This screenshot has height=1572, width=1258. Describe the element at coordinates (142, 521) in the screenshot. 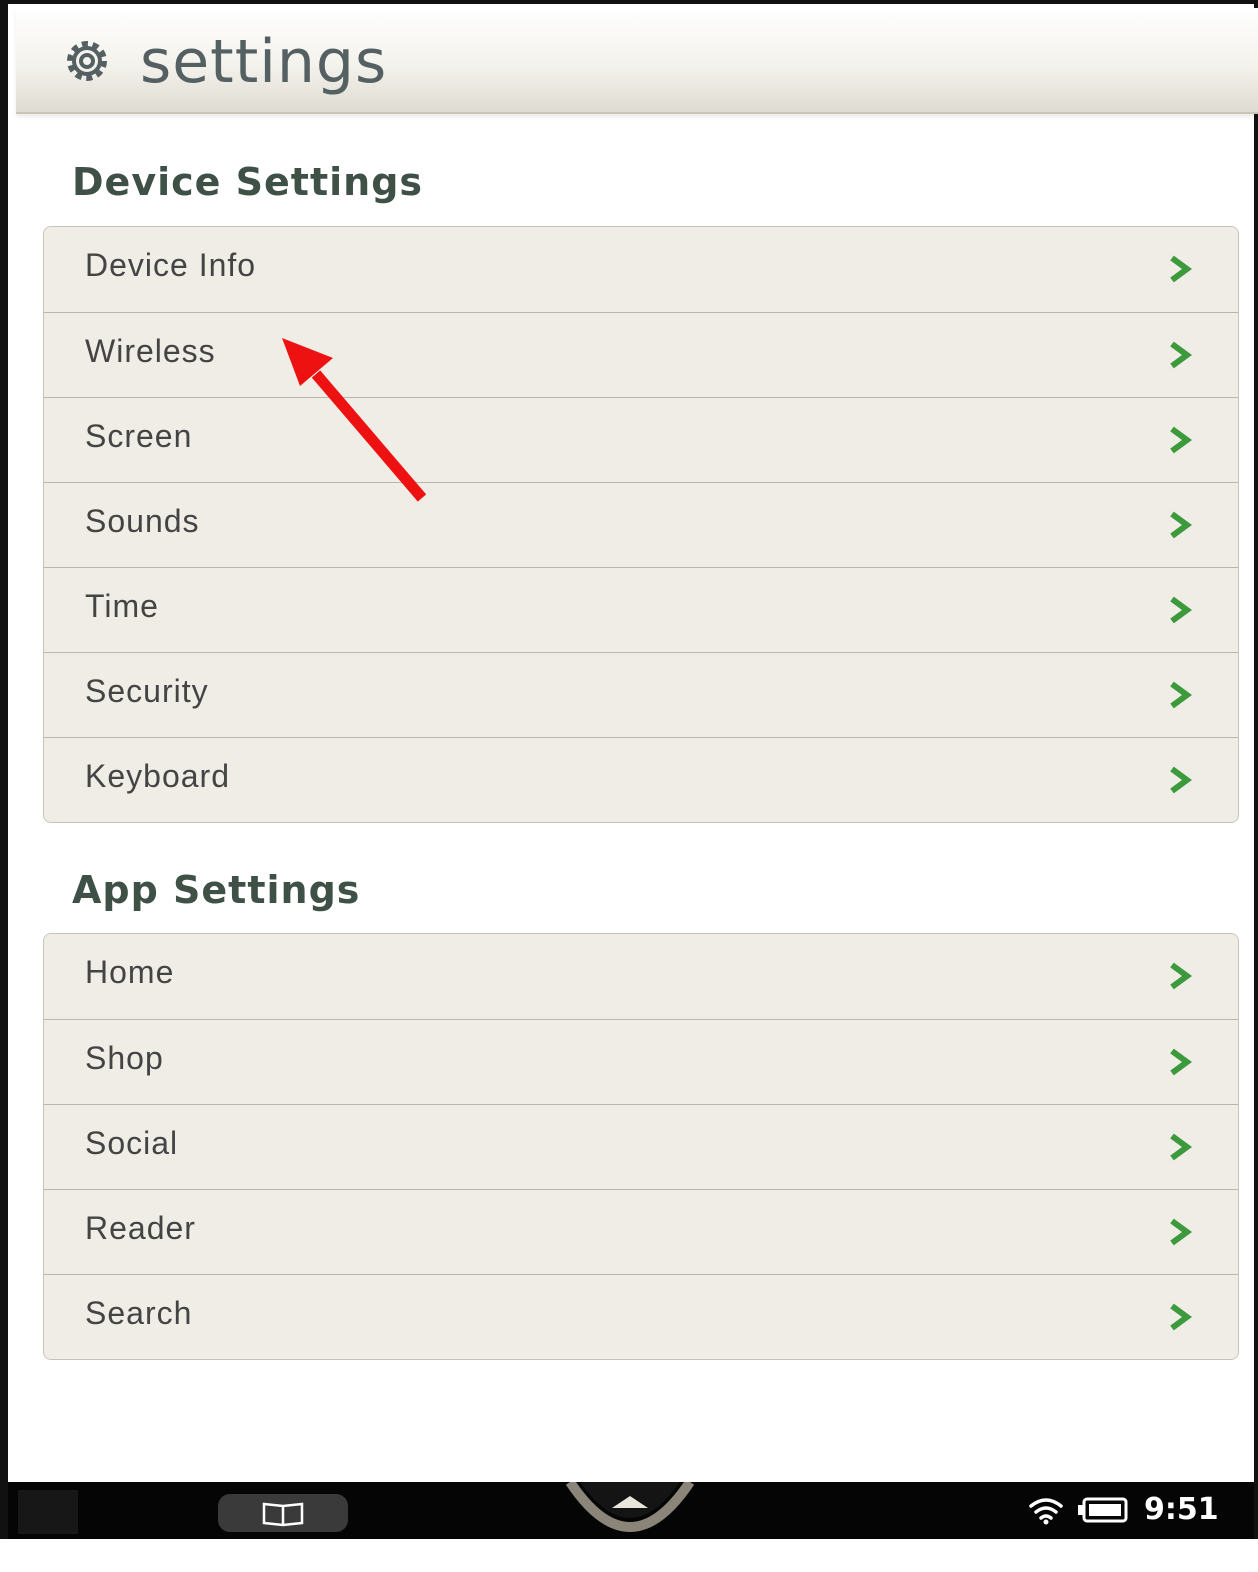

I see `settings-item-label: Sounds` at that location.